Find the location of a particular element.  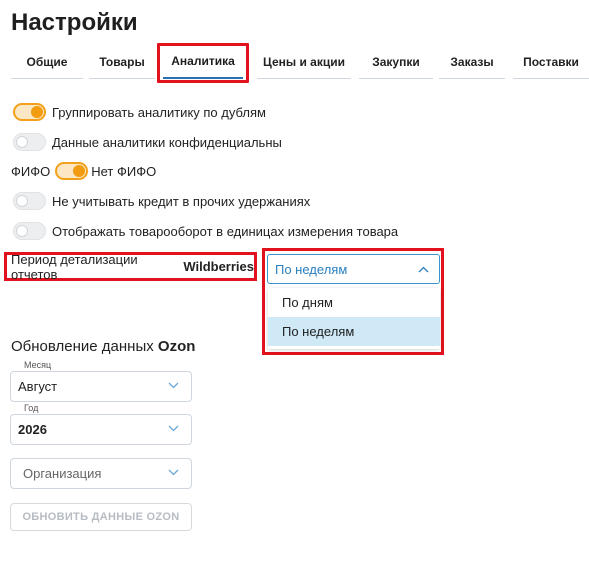

organization-select: Организация is located at coordinates (101, 473).